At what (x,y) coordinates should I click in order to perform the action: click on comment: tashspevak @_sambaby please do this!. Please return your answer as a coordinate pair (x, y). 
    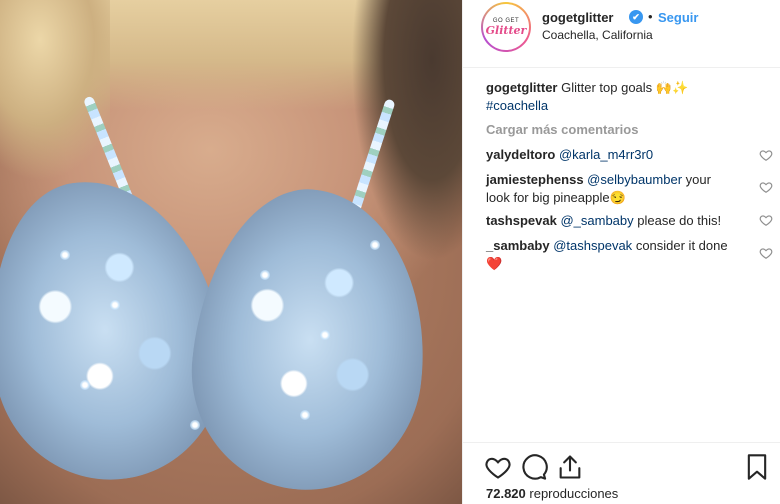
    Looking at the image, I should click on (610, 221).